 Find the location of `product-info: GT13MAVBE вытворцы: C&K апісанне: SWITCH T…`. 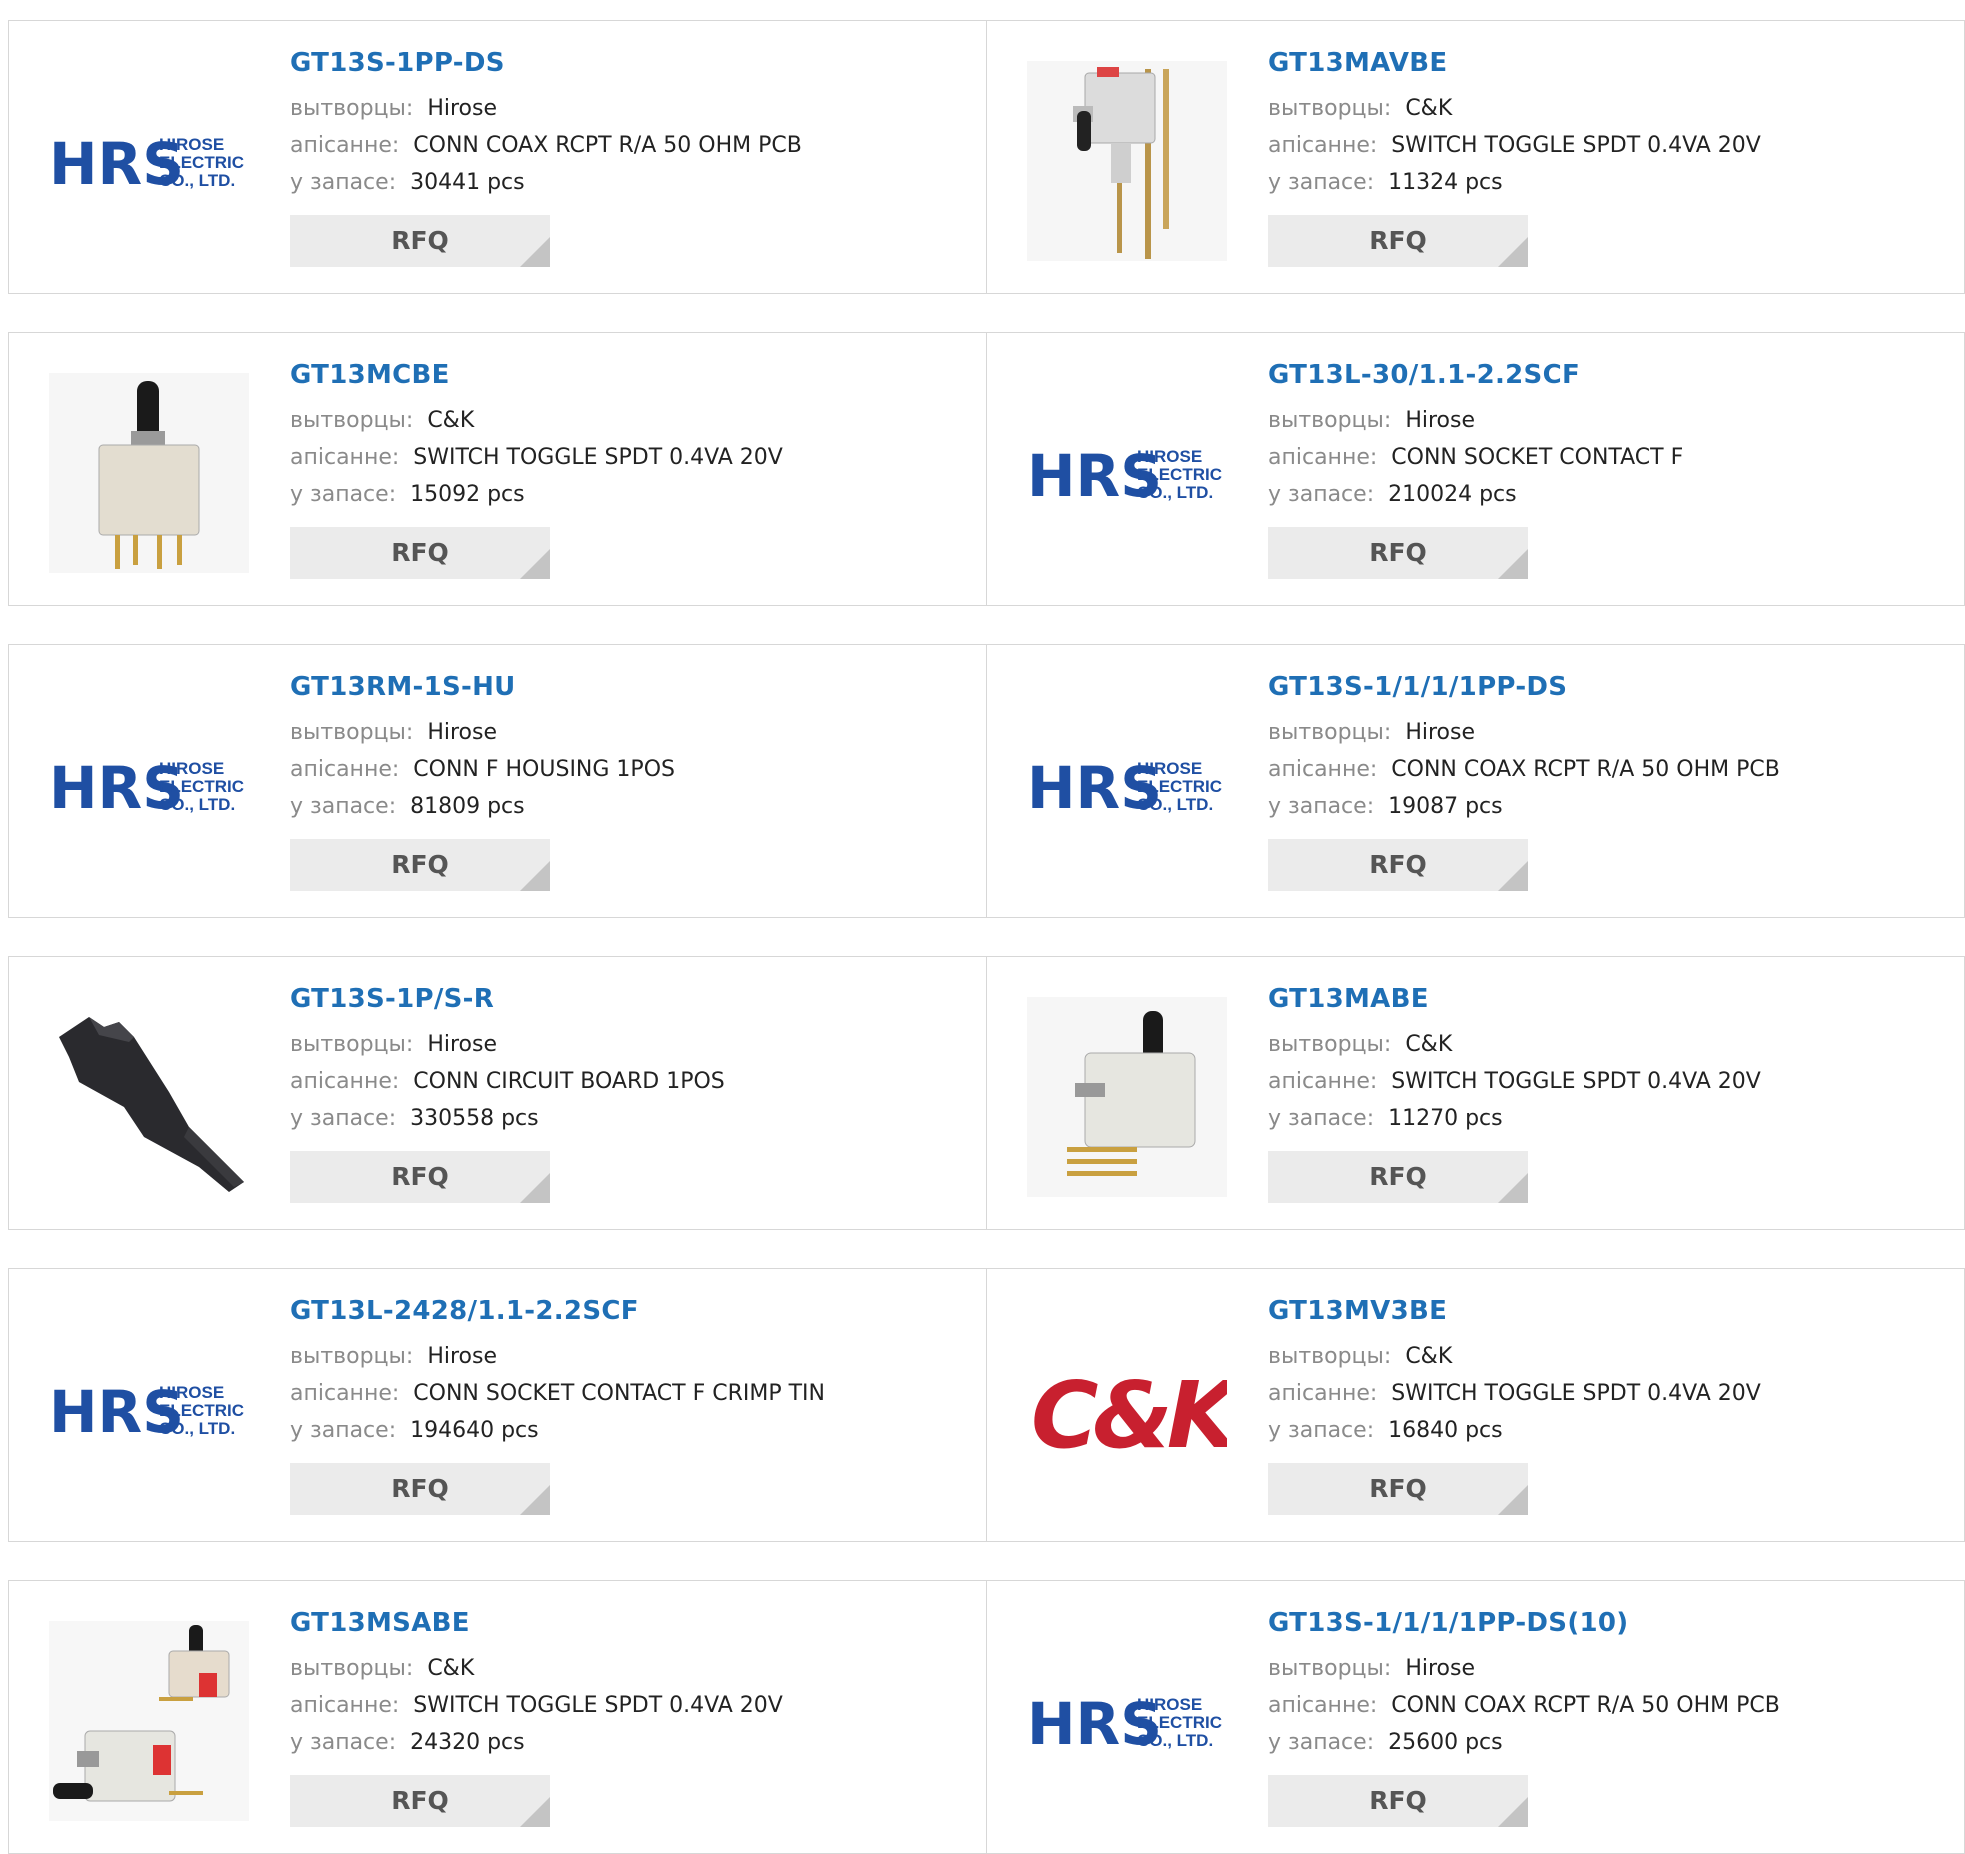

product-info: GT13MAVBE вытворцы: C&K апісанне: SWITCH T… is located at coordinates (1606, 157).